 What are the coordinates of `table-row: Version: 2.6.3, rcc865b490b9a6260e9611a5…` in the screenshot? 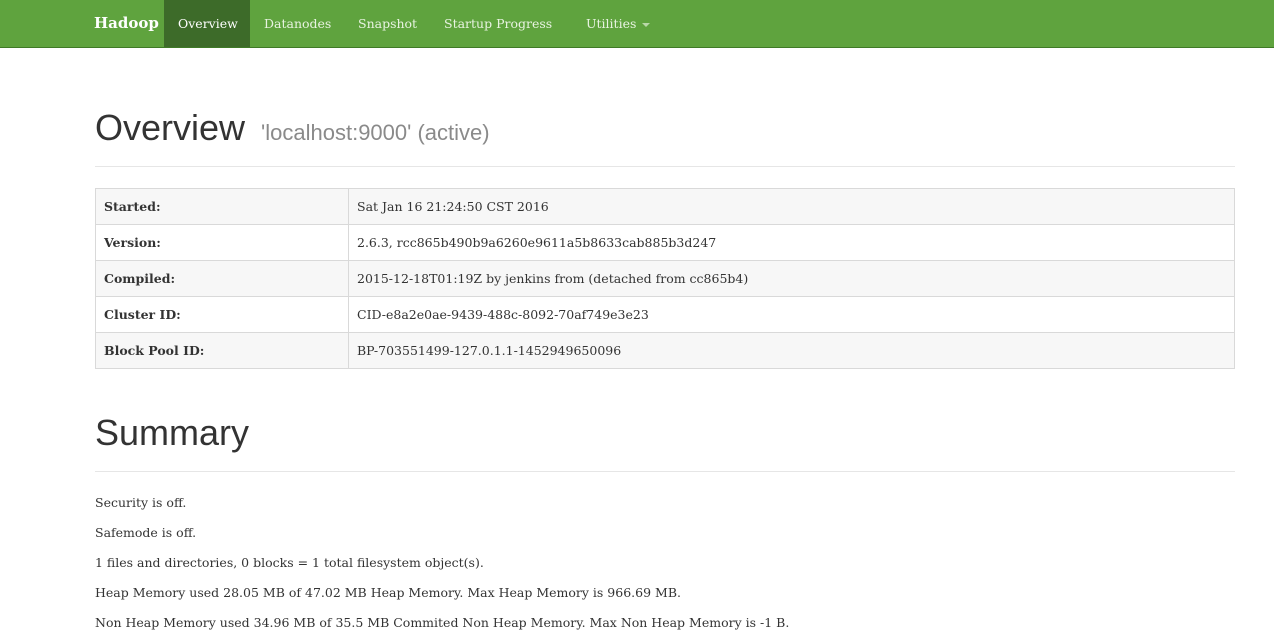 It's located at (665, 242).